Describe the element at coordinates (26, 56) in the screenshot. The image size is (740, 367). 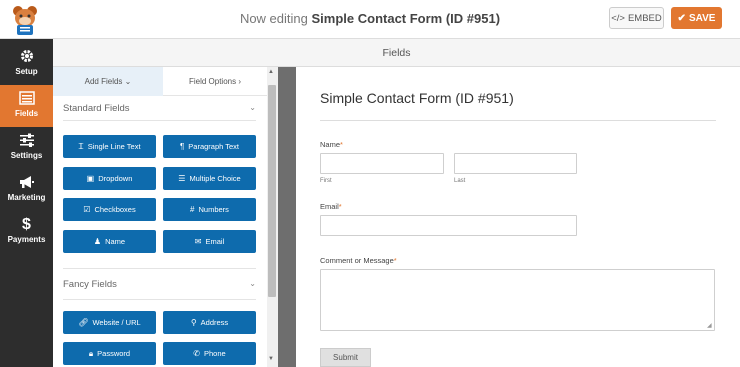
I see `gear-icon` at that location.